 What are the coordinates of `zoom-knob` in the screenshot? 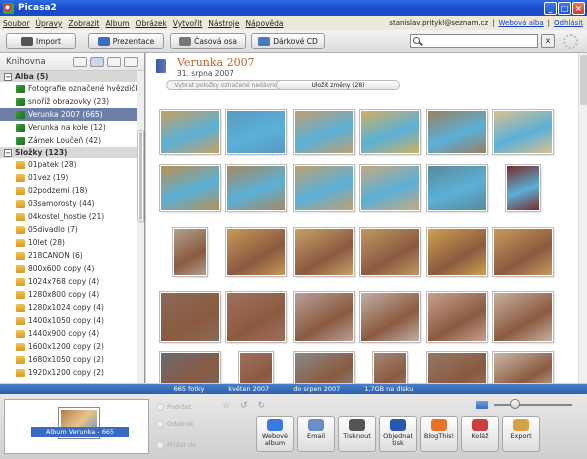 It's located at (515, 404).